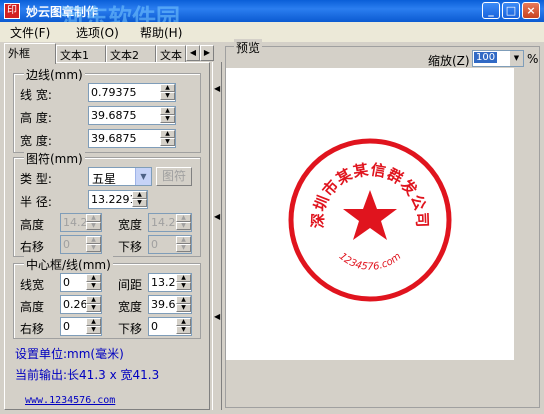 The height and width of the screenshot is (414, 544). Describe the element at coordinates (32, 329) in the screenshot. I see `center-right-label: 右移` at that location.